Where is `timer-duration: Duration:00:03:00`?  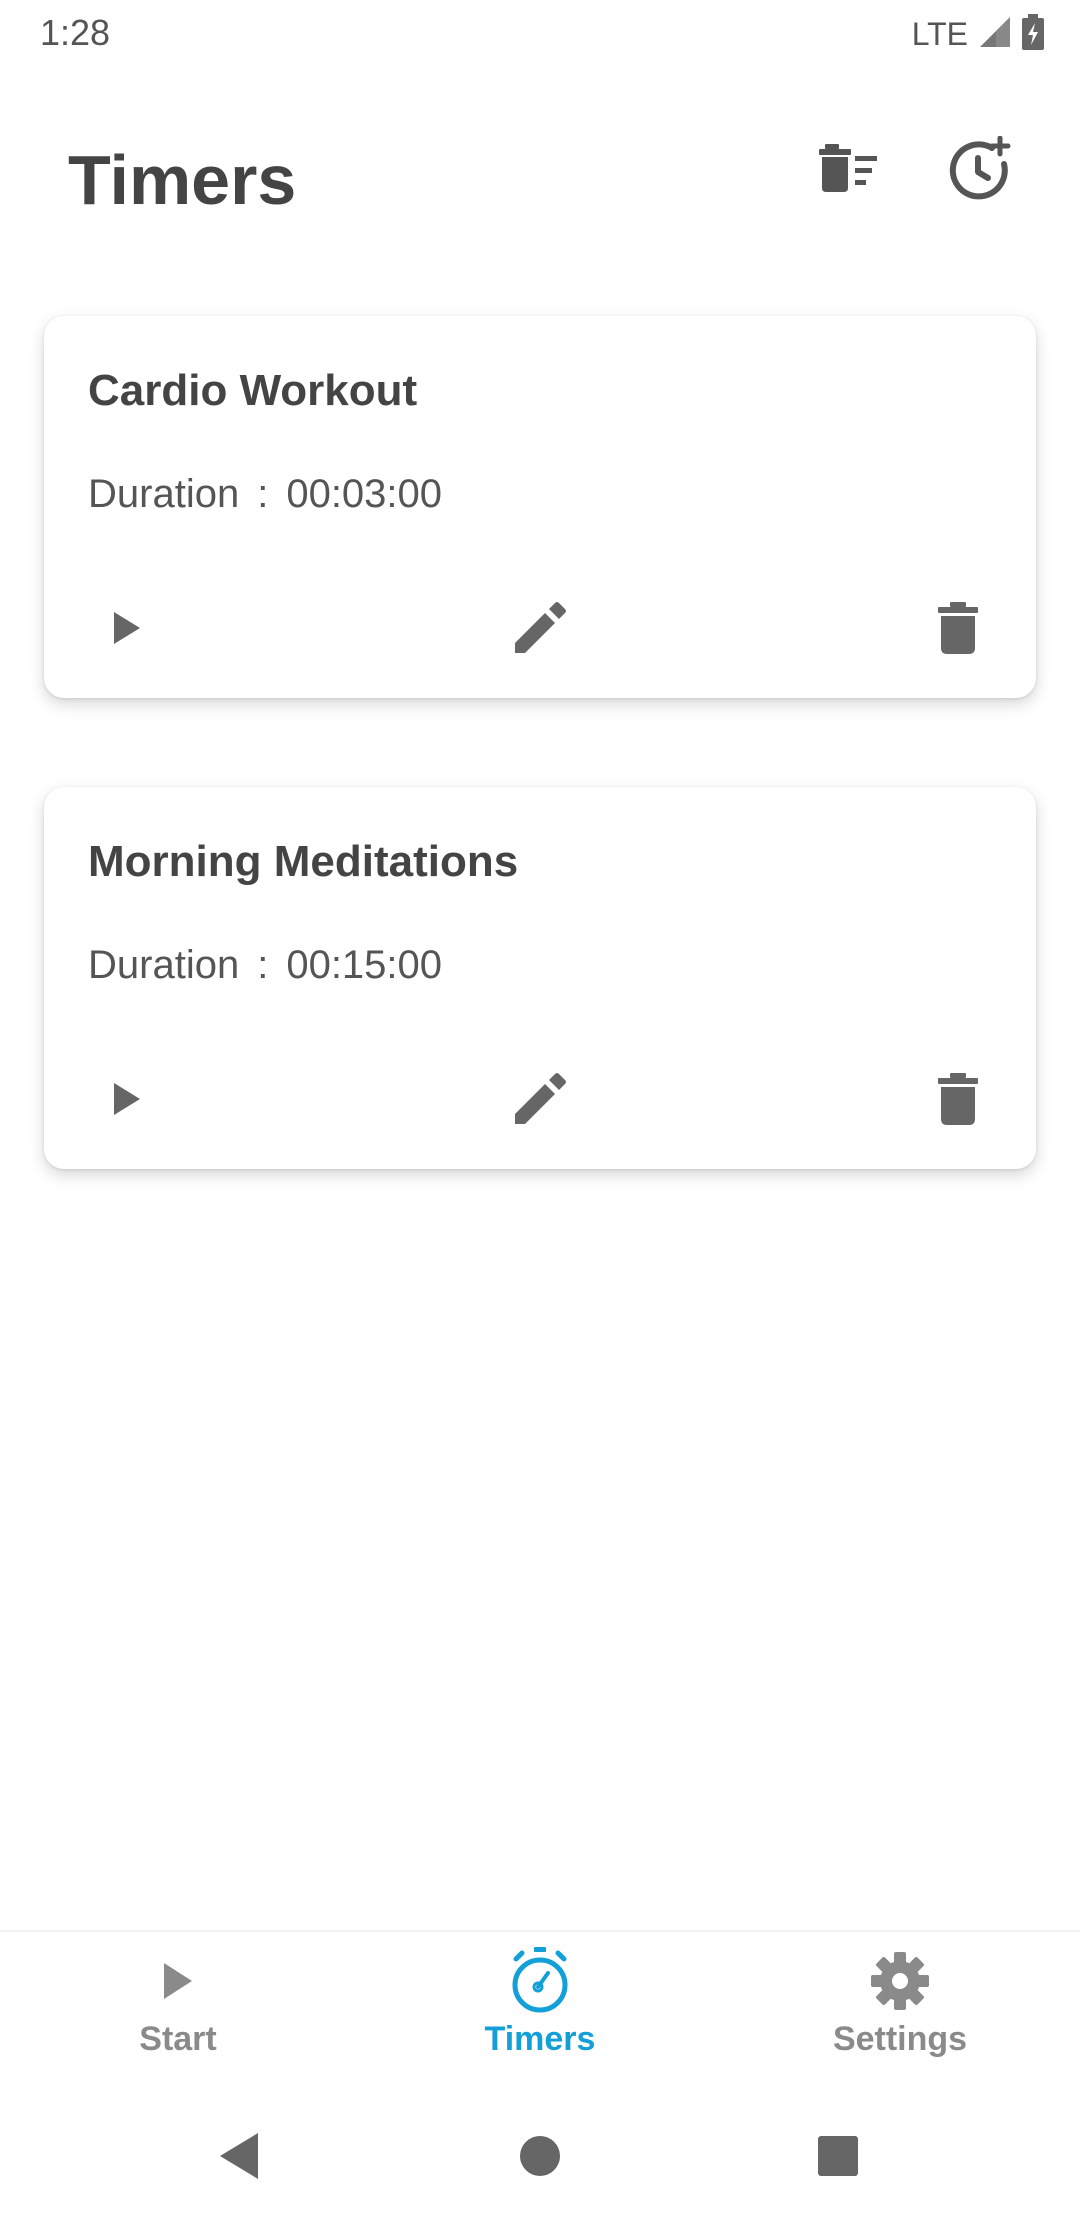
timer-duration: Duration:00:03:00 is located at coordinates (265, 494).